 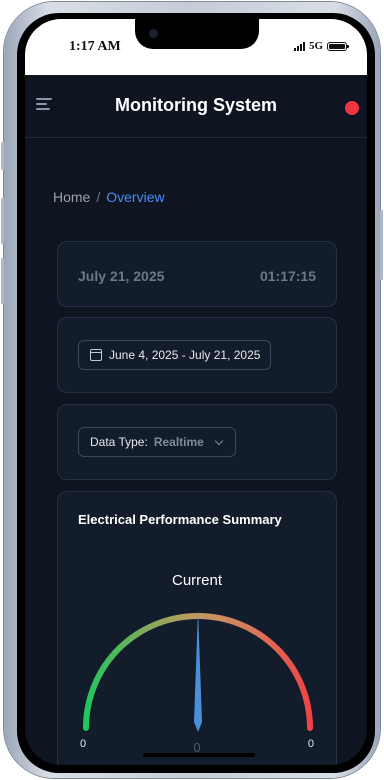 I want to click on calendar-icon, so click(x=96, y=355).